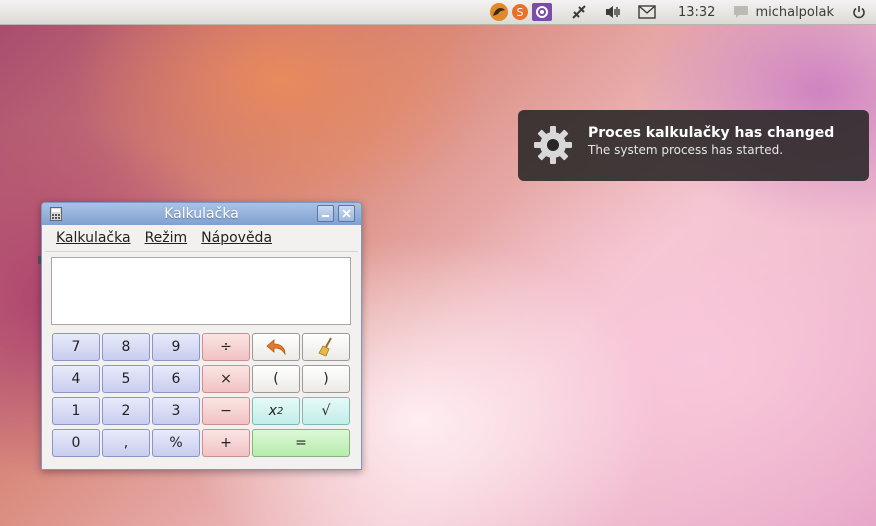  What do you see at coordinates (76, 379) in the screenshot?
I see `key-4: 4` at bounding box center [76, 379].